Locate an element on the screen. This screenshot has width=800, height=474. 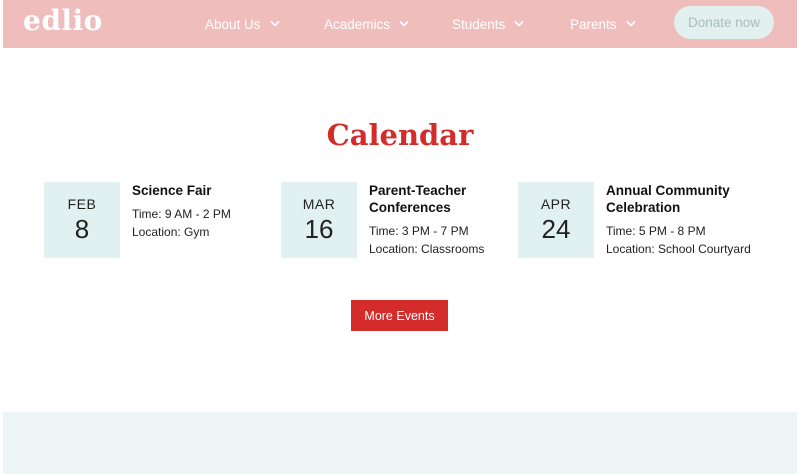
event-title: Annual Community Celebration is located at coordinates (681, 199).